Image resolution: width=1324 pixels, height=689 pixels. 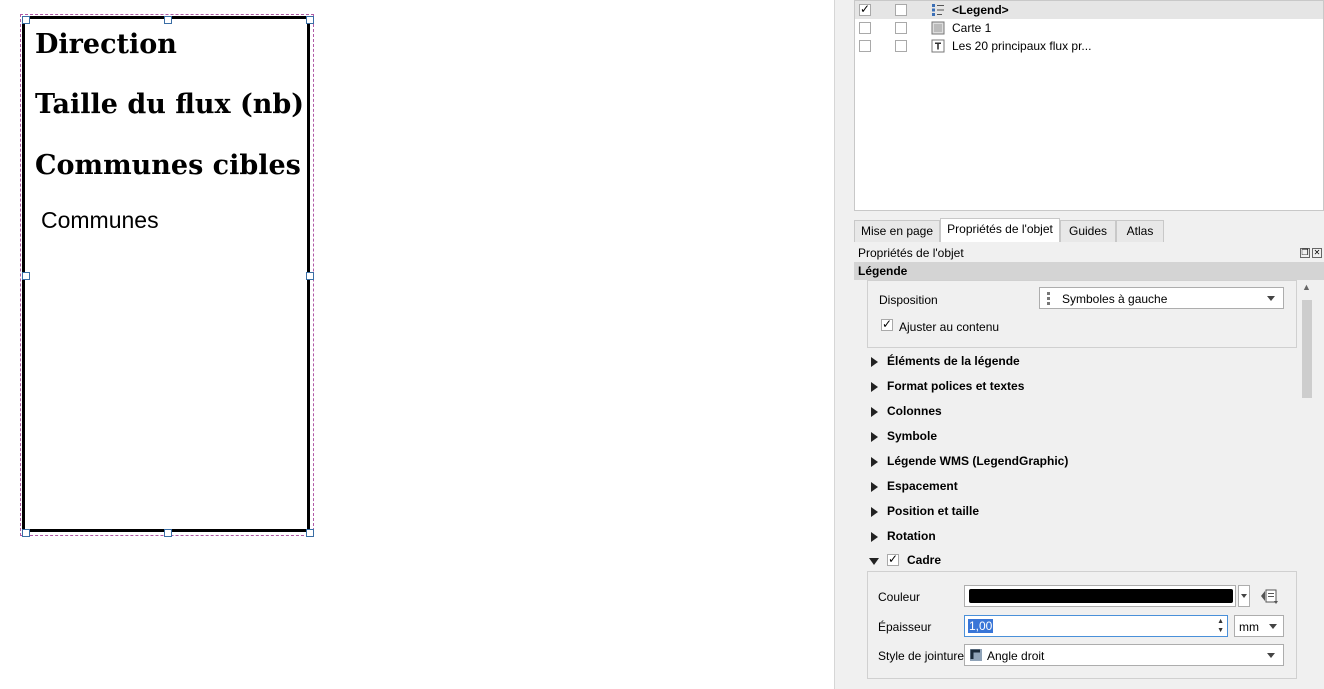 I want to click on group-cadre: ✓ Cadre, so click(x=1077, y=561).